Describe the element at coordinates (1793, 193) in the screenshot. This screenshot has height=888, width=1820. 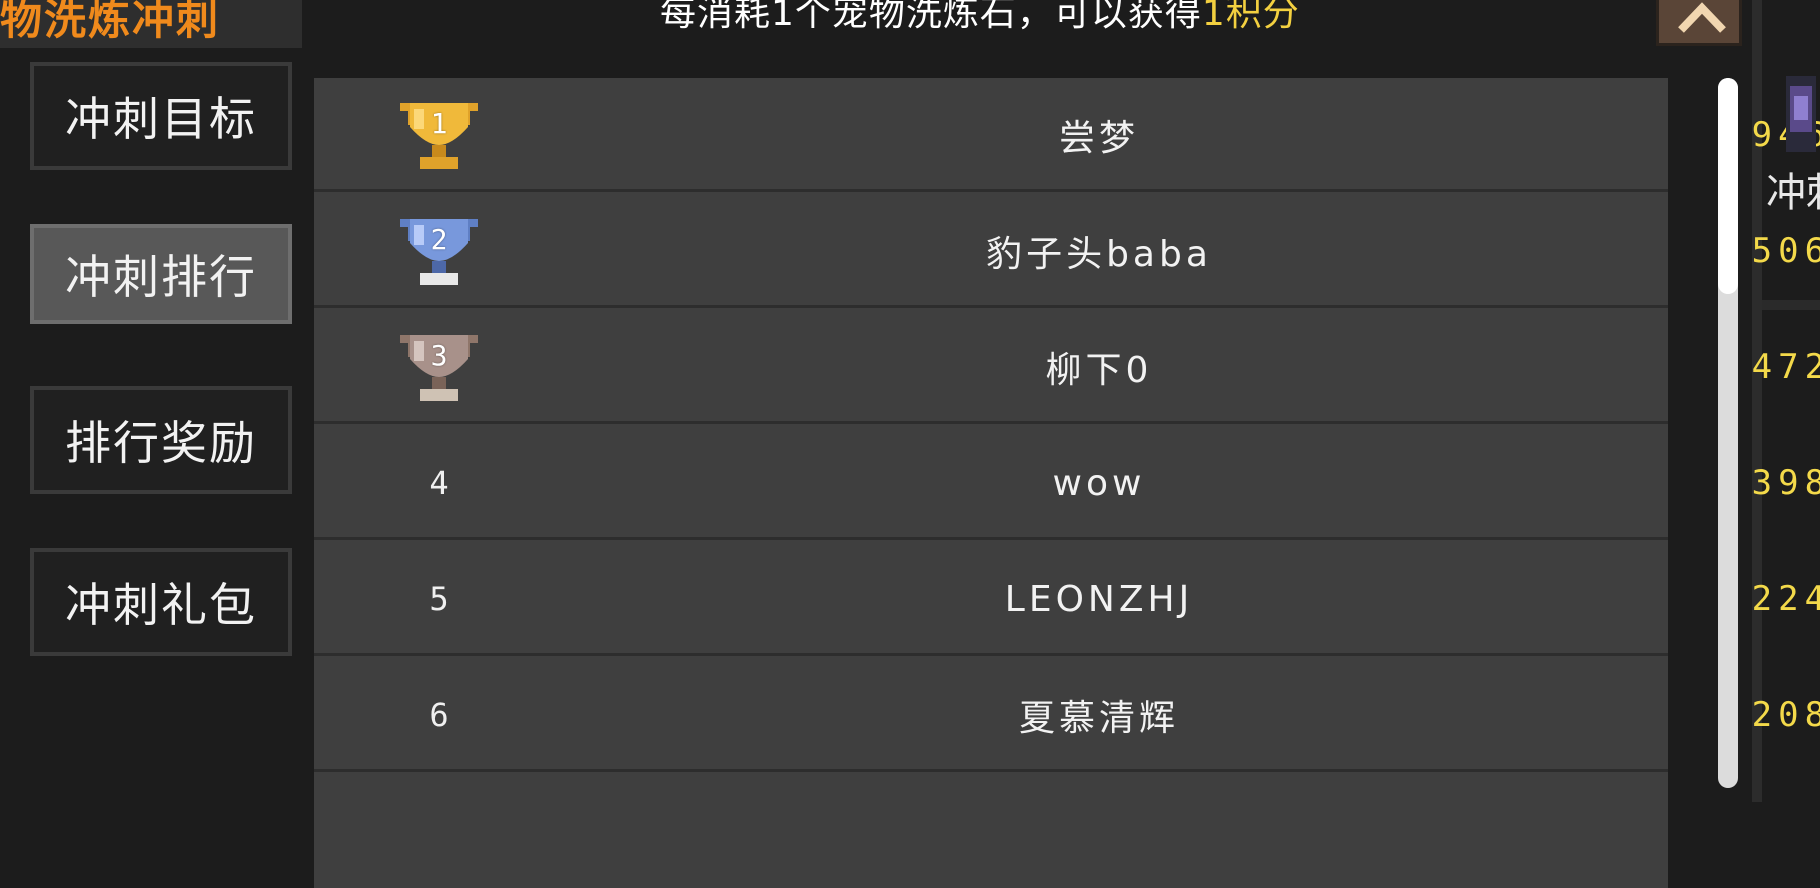
I see `right-panel-label: 冲刺` at that location.